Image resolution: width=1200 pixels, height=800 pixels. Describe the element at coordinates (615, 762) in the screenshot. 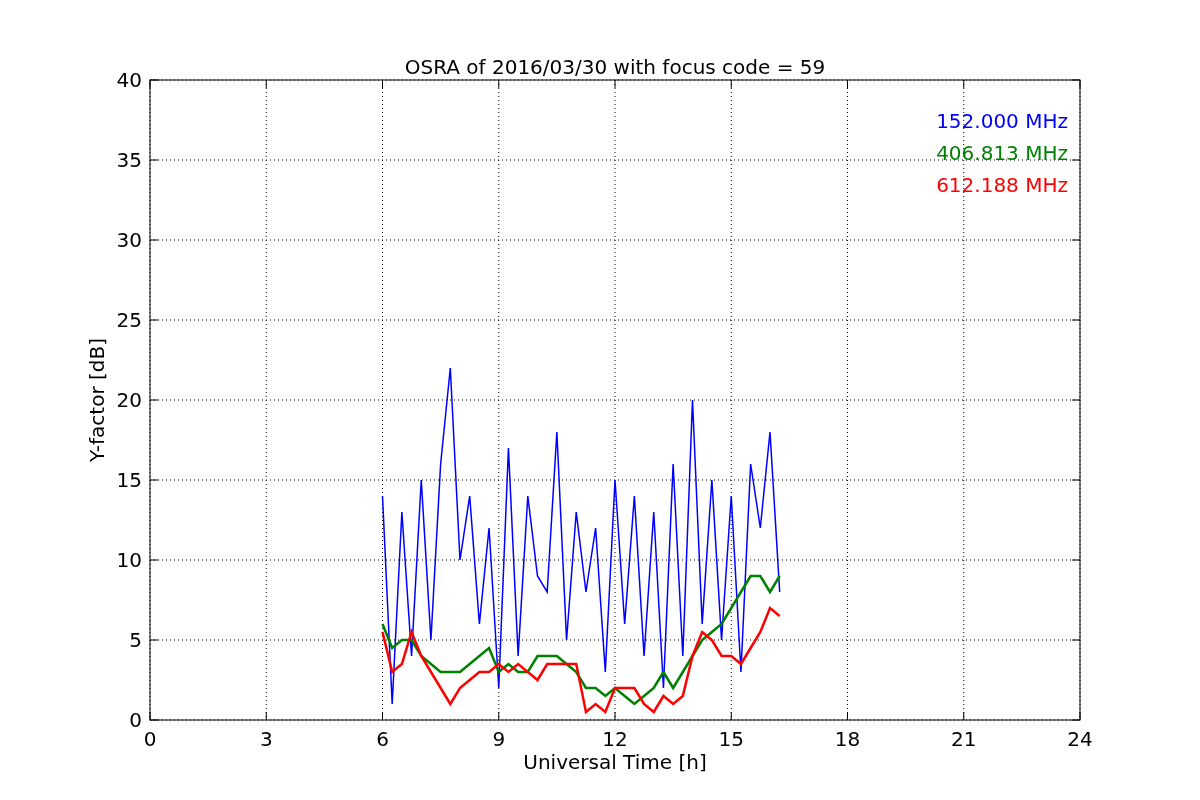

I see `x-axis-label: Universal Time [h]` at that location.